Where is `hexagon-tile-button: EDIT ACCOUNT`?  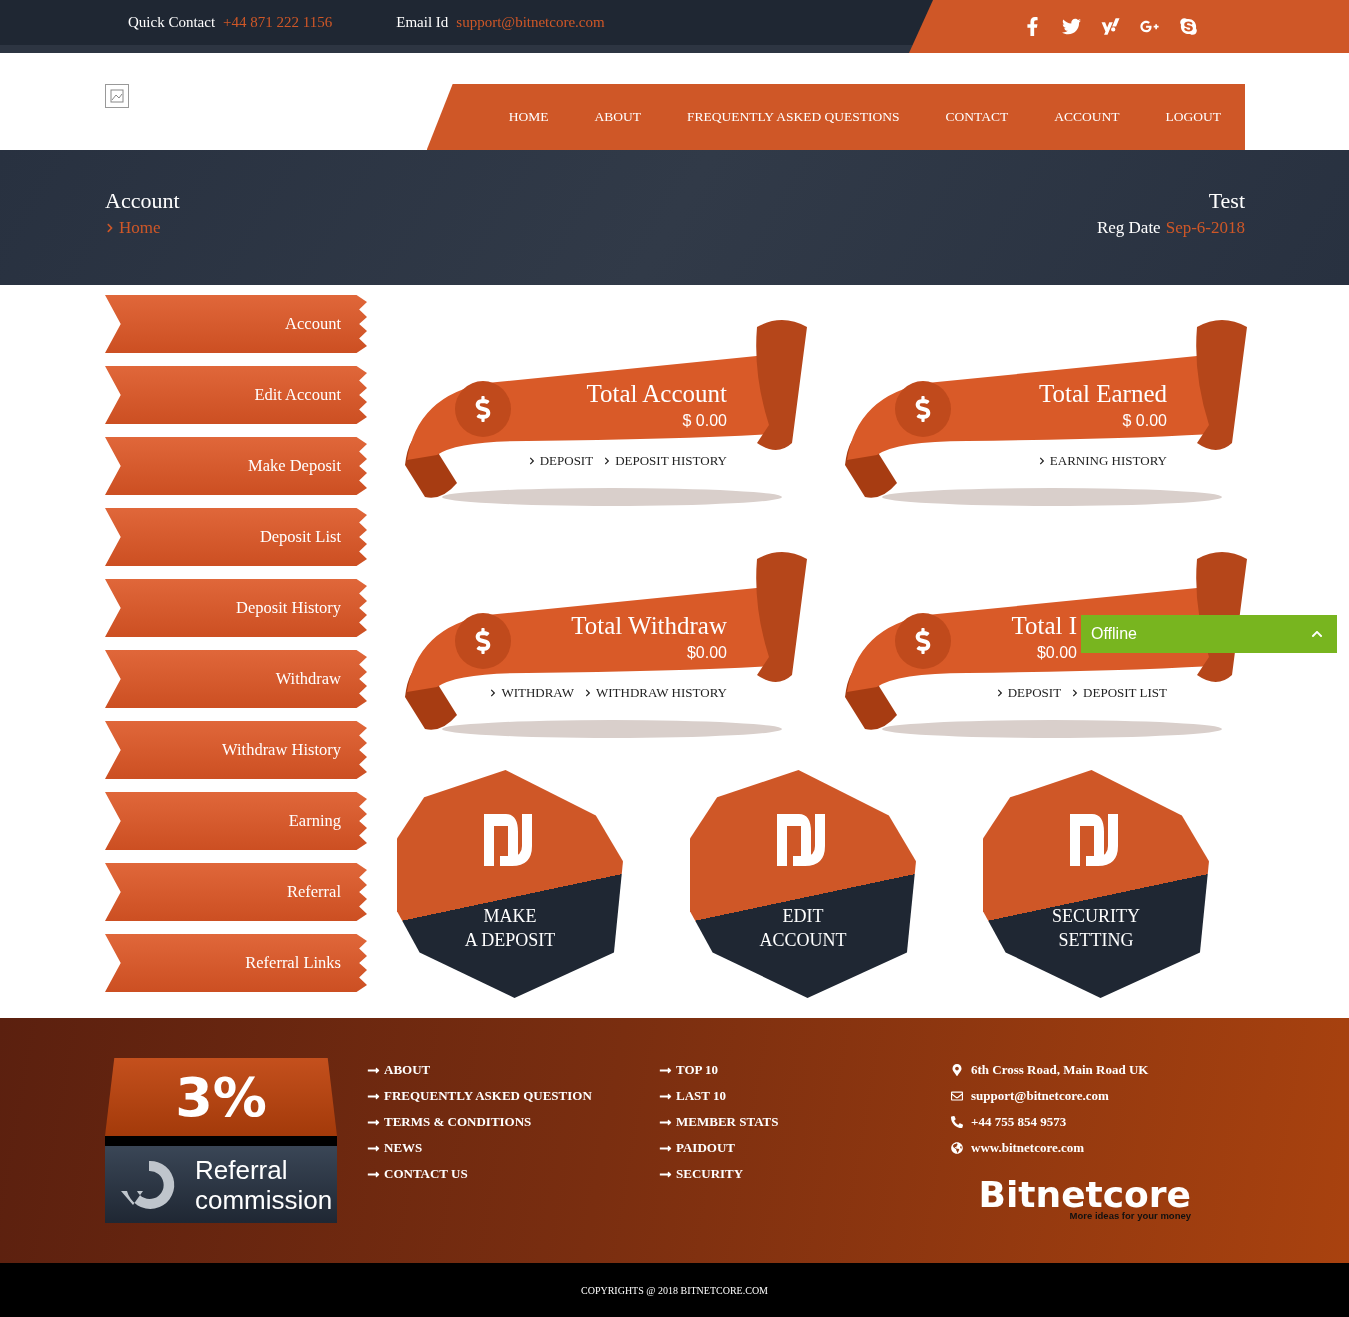 hexagon-tile-button: EDIT ACCOUNT is located at coordinates (803, 884).